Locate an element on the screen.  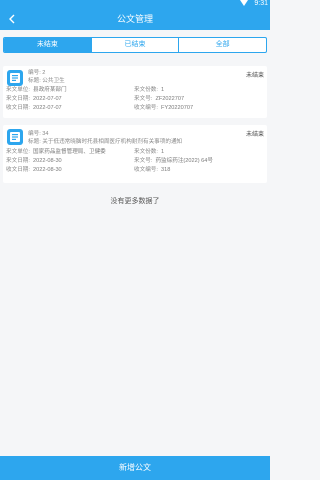
field-receive-date: 收文日期: 2022-08-30 is located at coordinates (34, 170).